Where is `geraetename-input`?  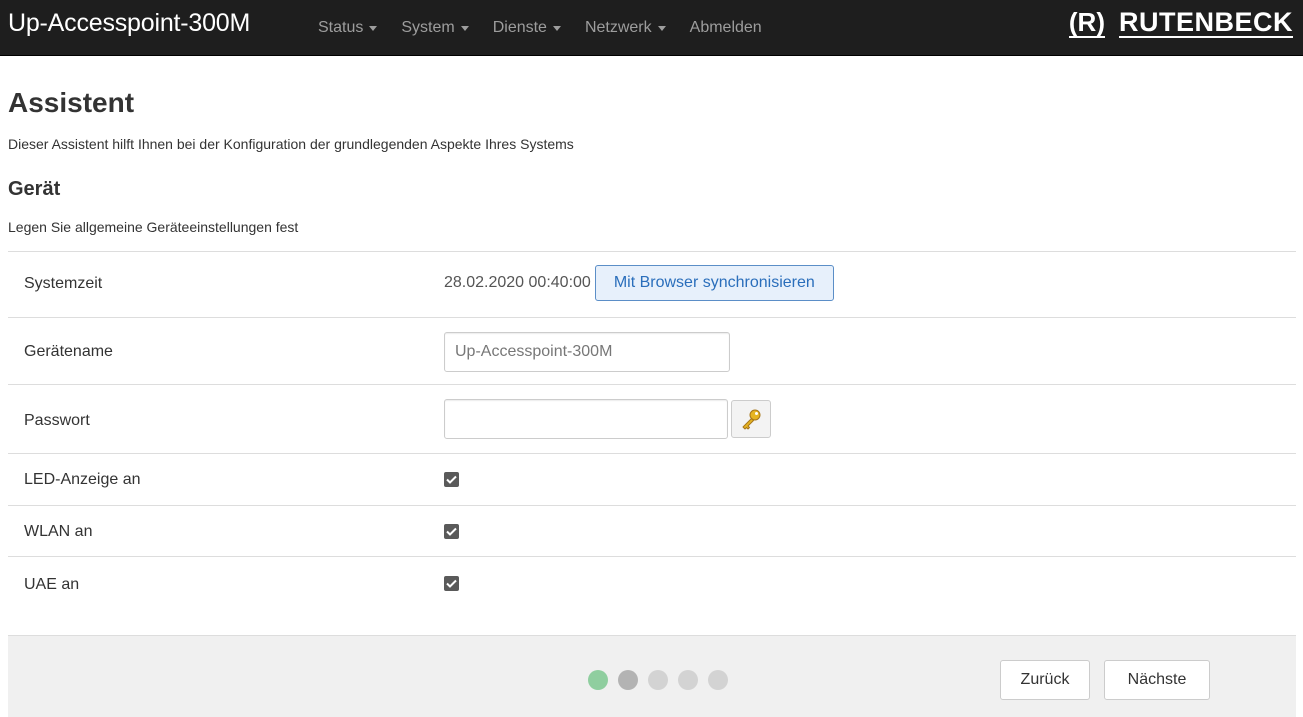 geraetename-input is located at coordinates (587, 352).